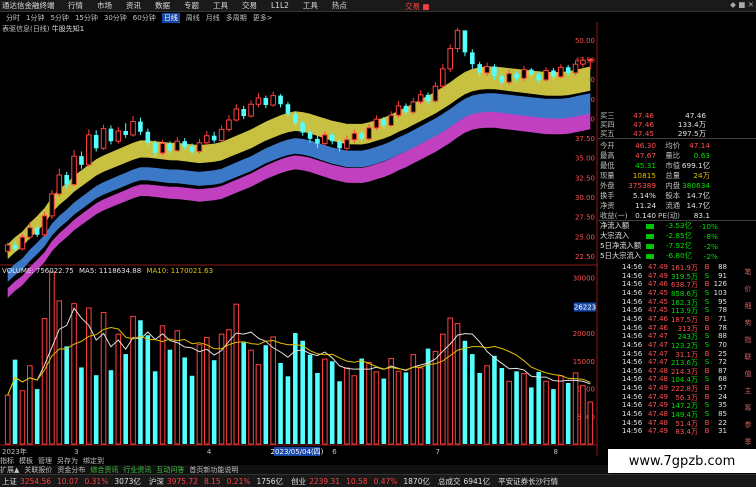 The image size is (756, 487). I want to click on side-tab: 值, so click(748, 374).